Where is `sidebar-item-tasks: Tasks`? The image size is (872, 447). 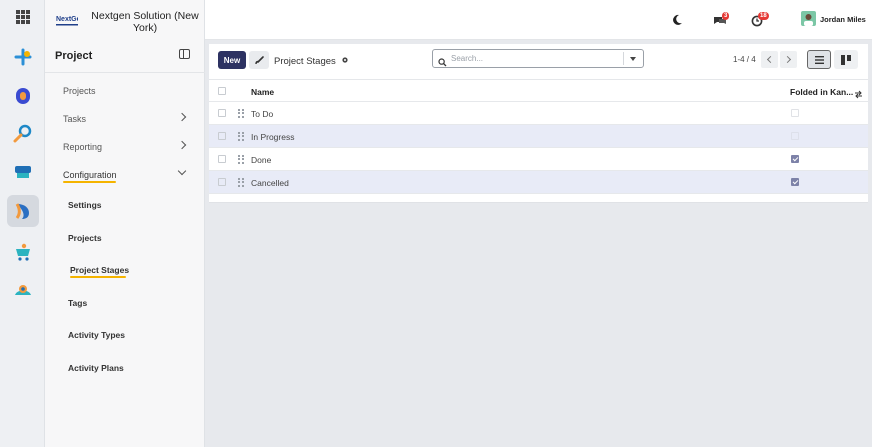
sidebar-item-tasks: Tasks is located at coordinates (74, 119).